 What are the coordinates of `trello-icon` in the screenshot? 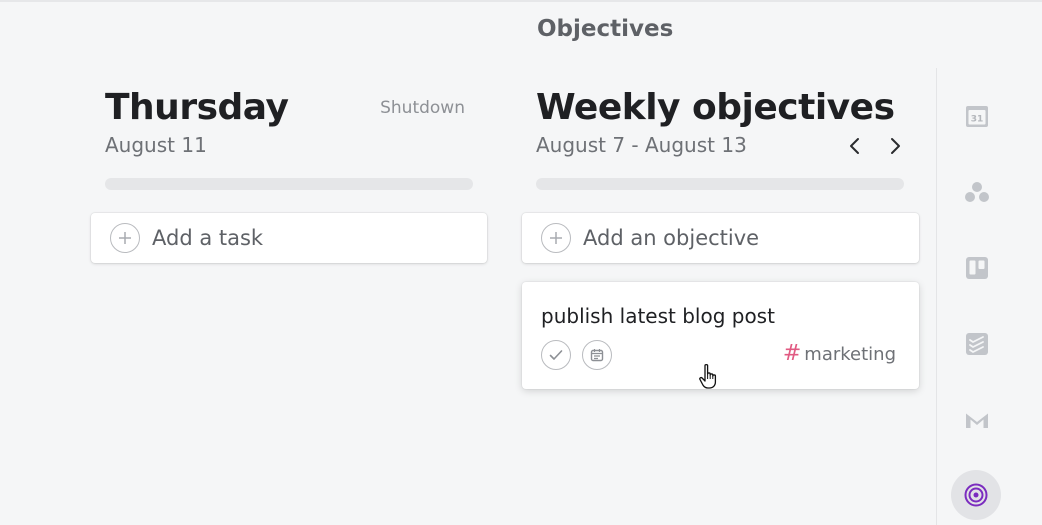 It's located at (977, 268).